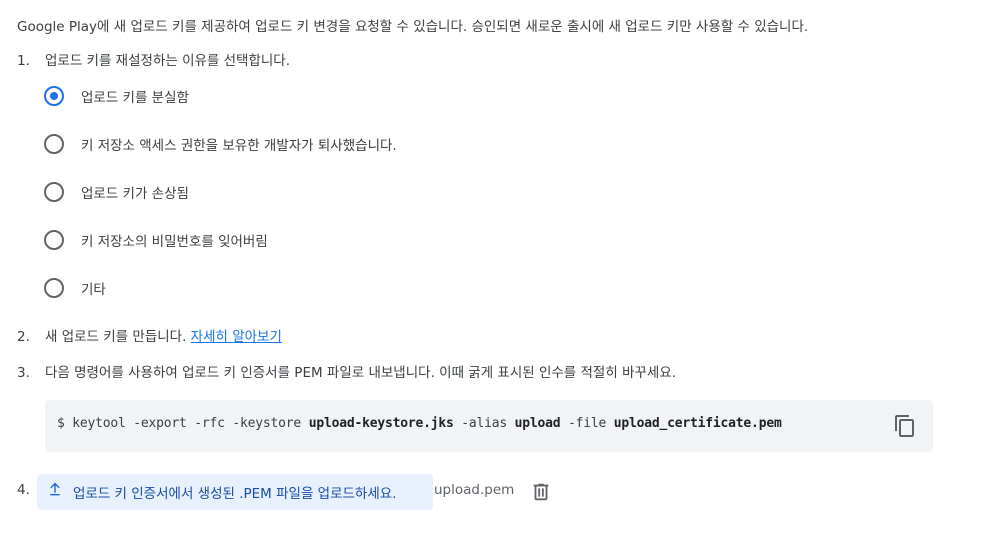 The width and height of the screenshot is (991, 553). Describe the element at coordinates (23, 61) in the screenshot. I see `step-number: 1.` at that location.